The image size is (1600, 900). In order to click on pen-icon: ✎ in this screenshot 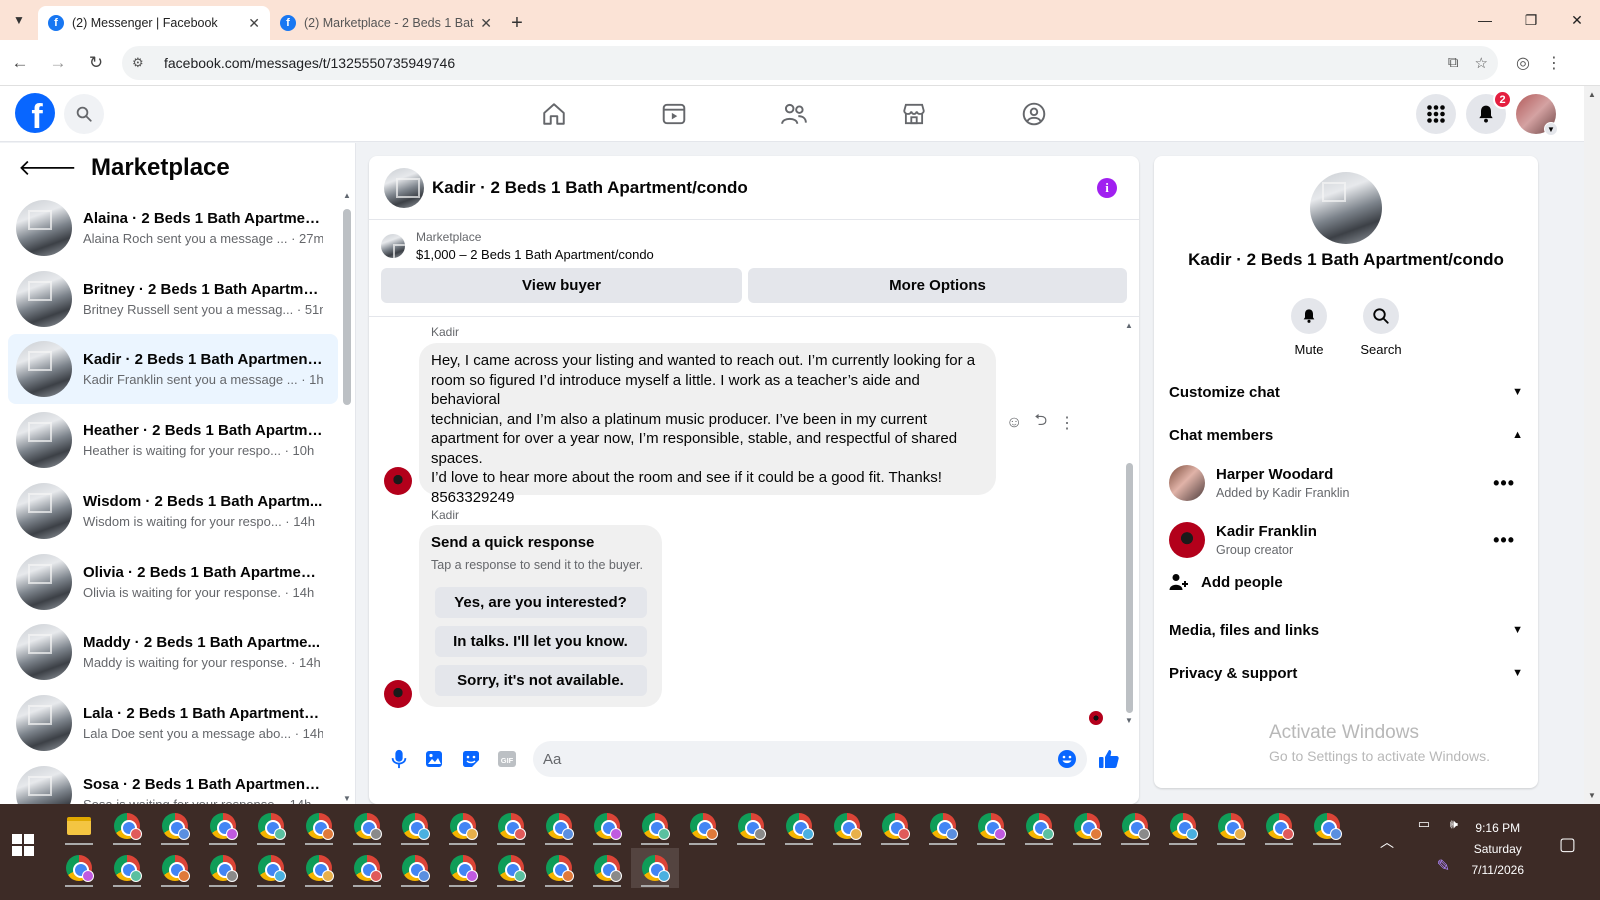, I will do `click(1443, 866)`.